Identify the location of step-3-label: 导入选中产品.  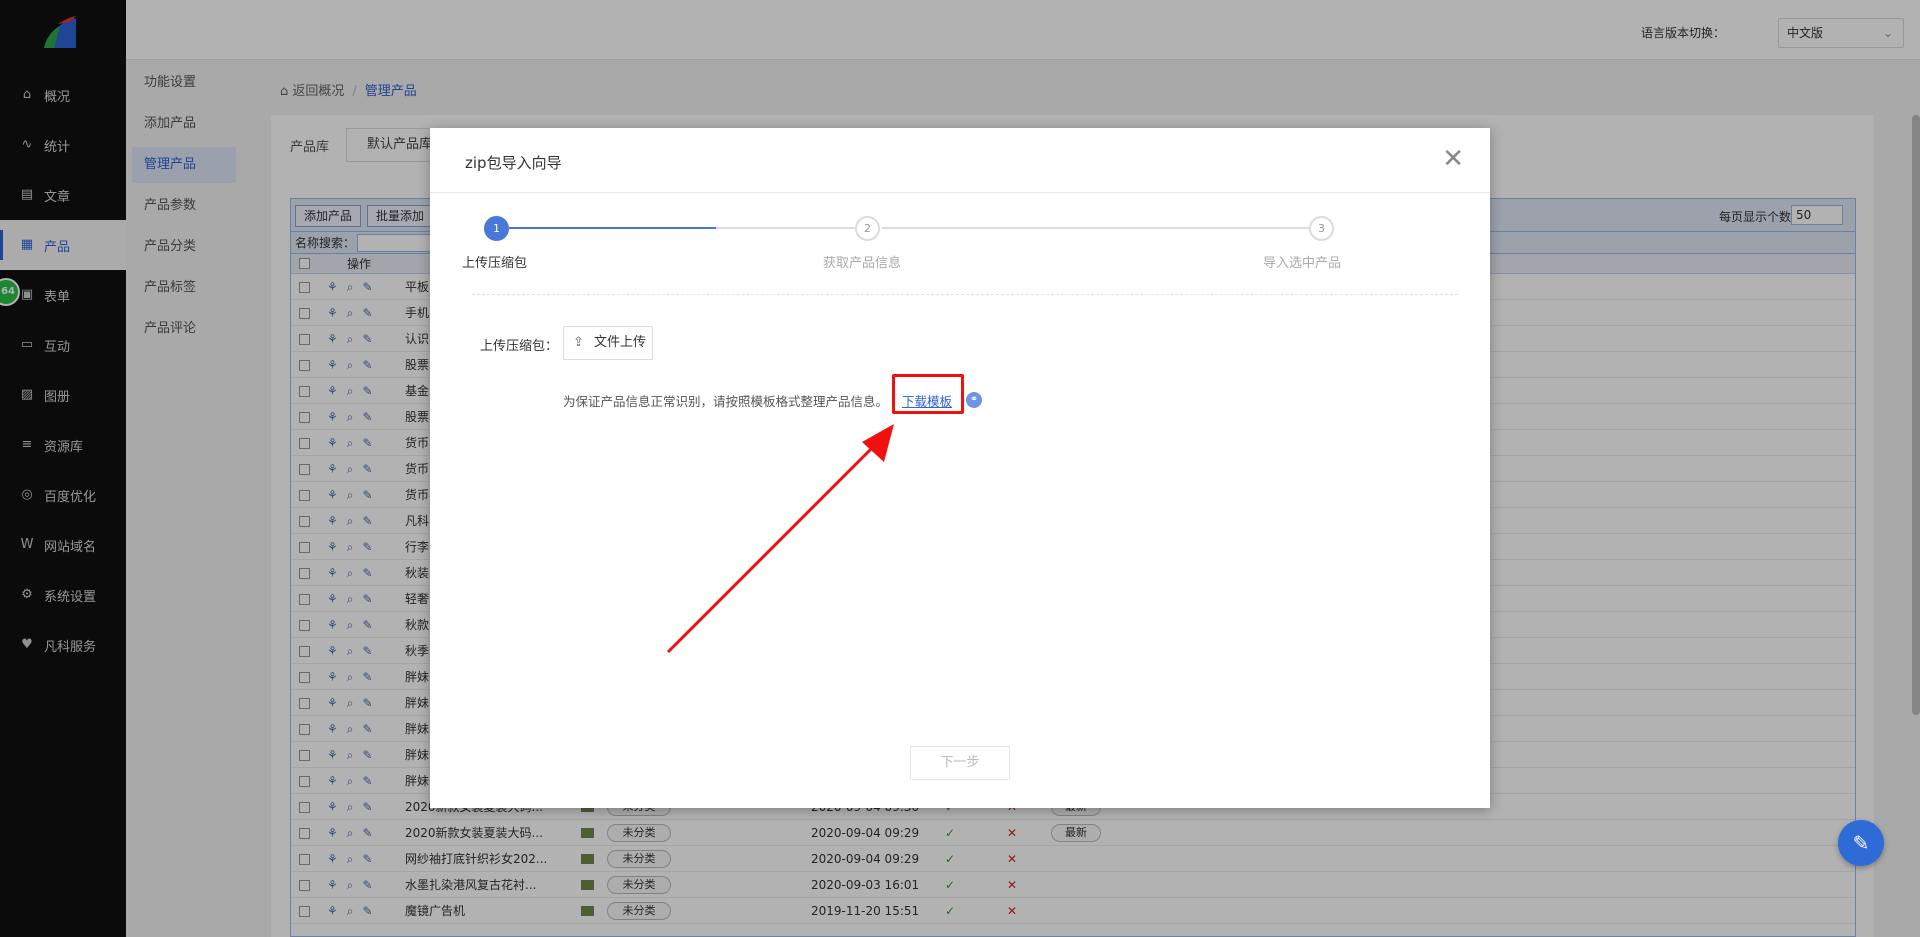
(1302, 263).